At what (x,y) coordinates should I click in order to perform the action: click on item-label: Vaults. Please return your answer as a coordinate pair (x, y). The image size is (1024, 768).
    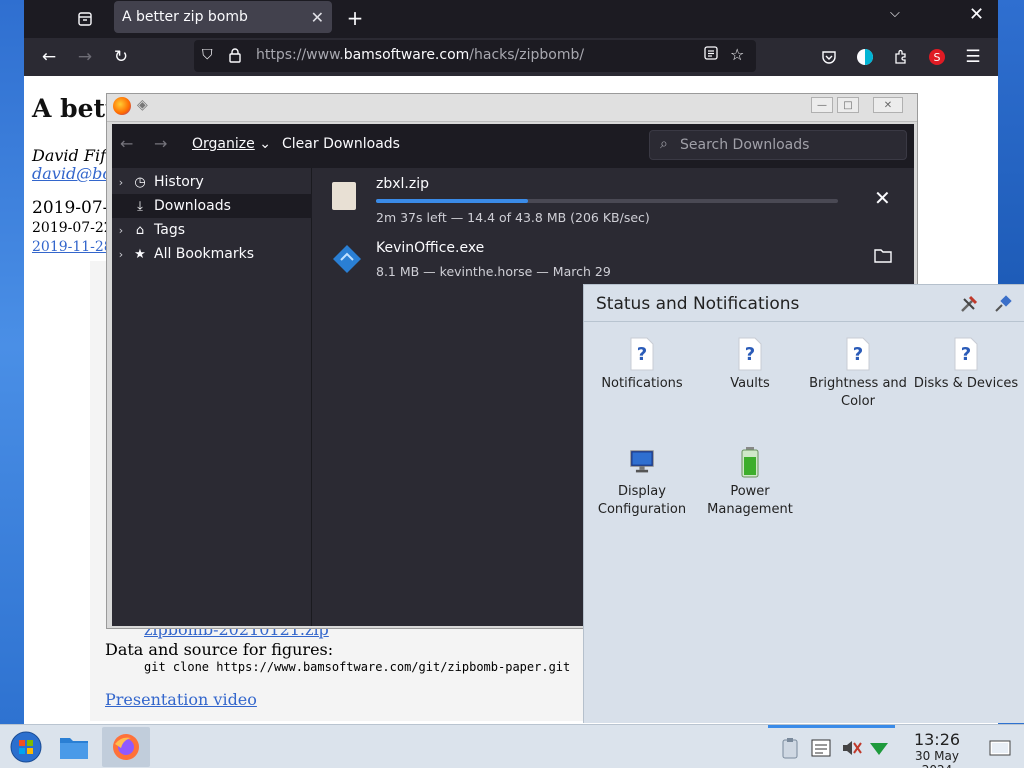
    Looking at the image, I should click on (750, 383).